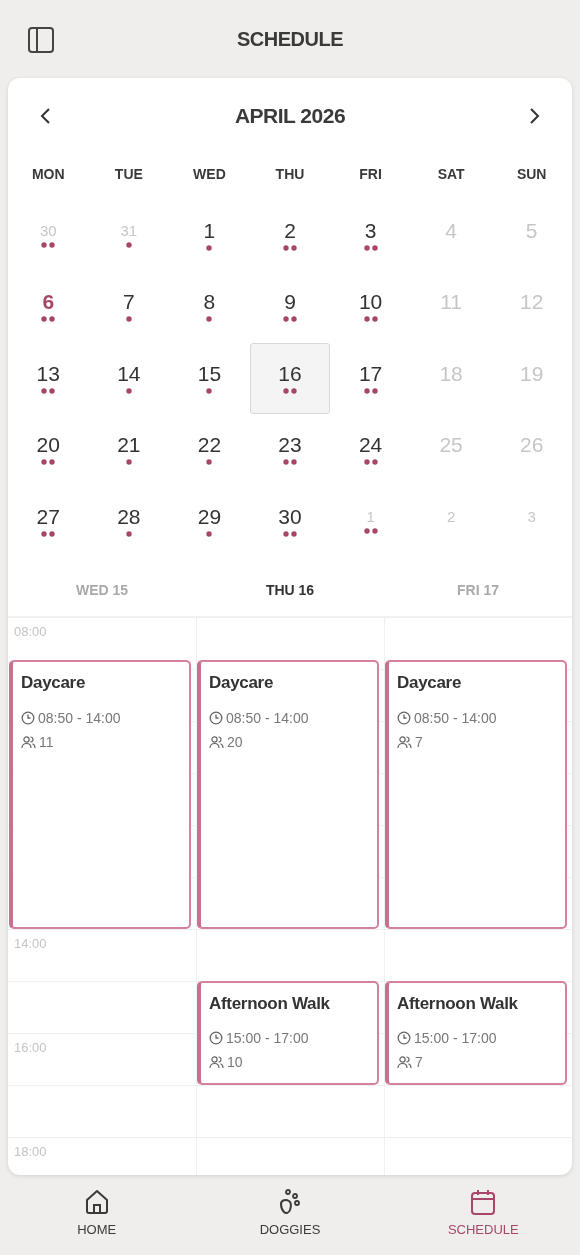 The height and width of the screenshot is (1255, 580). Describe the element at coordinates (531, 174) in the screenshot. I see `weekday-label: SUN` at that location.